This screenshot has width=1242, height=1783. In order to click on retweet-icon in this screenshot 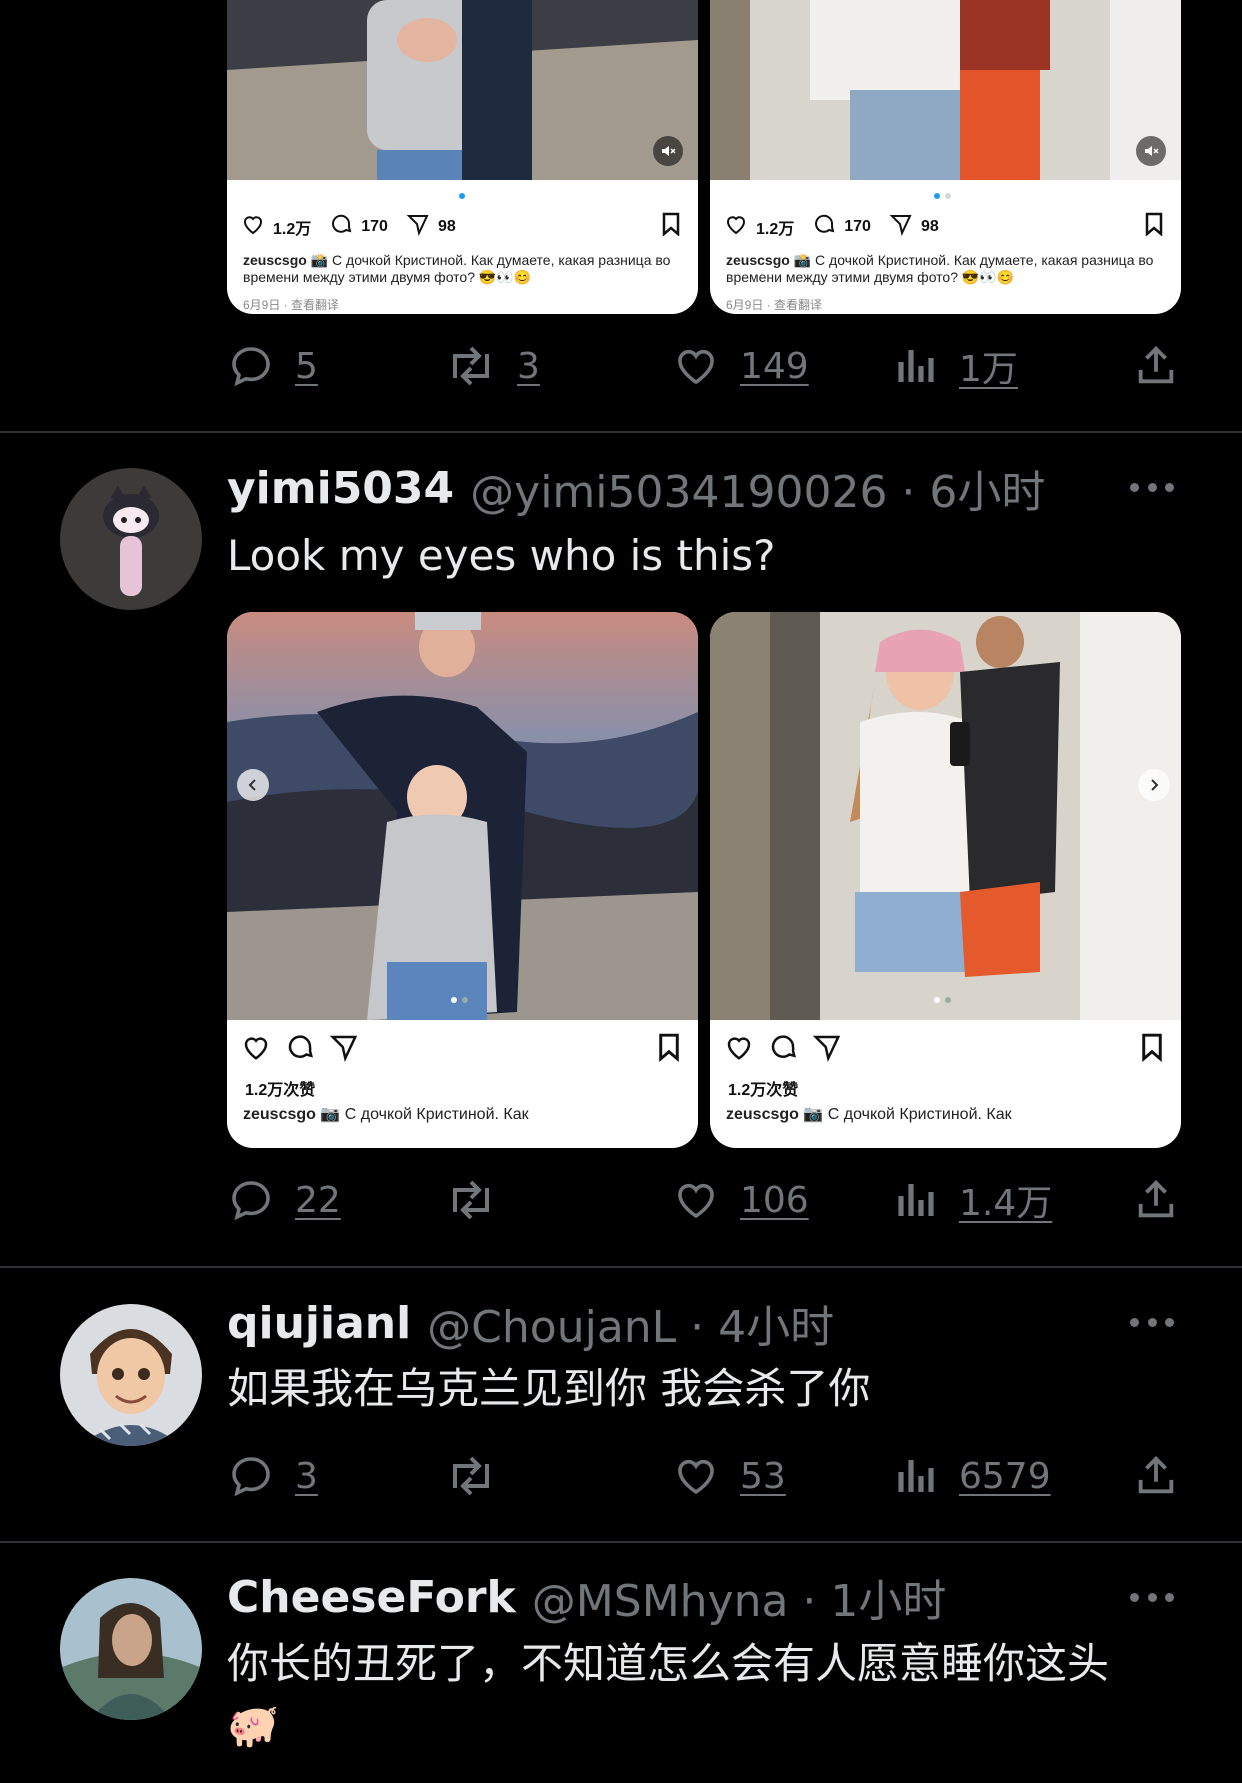, I will do `click(471, 1200)`.